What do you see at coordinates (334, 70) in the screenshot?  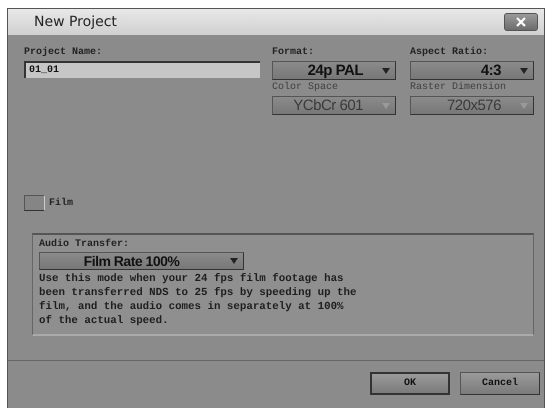 I see `dropdown: 24p PAL` at bounding box center [334, 70].